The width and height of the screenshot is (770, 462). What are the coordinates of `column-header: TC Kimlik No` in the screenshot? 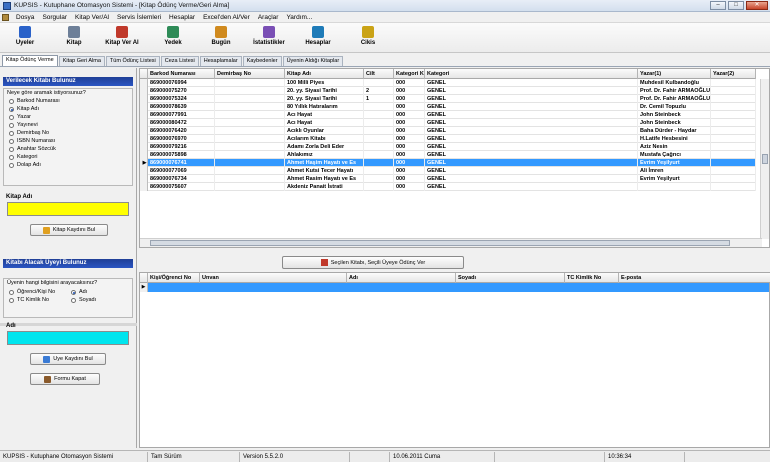 It's located at (592, 278).